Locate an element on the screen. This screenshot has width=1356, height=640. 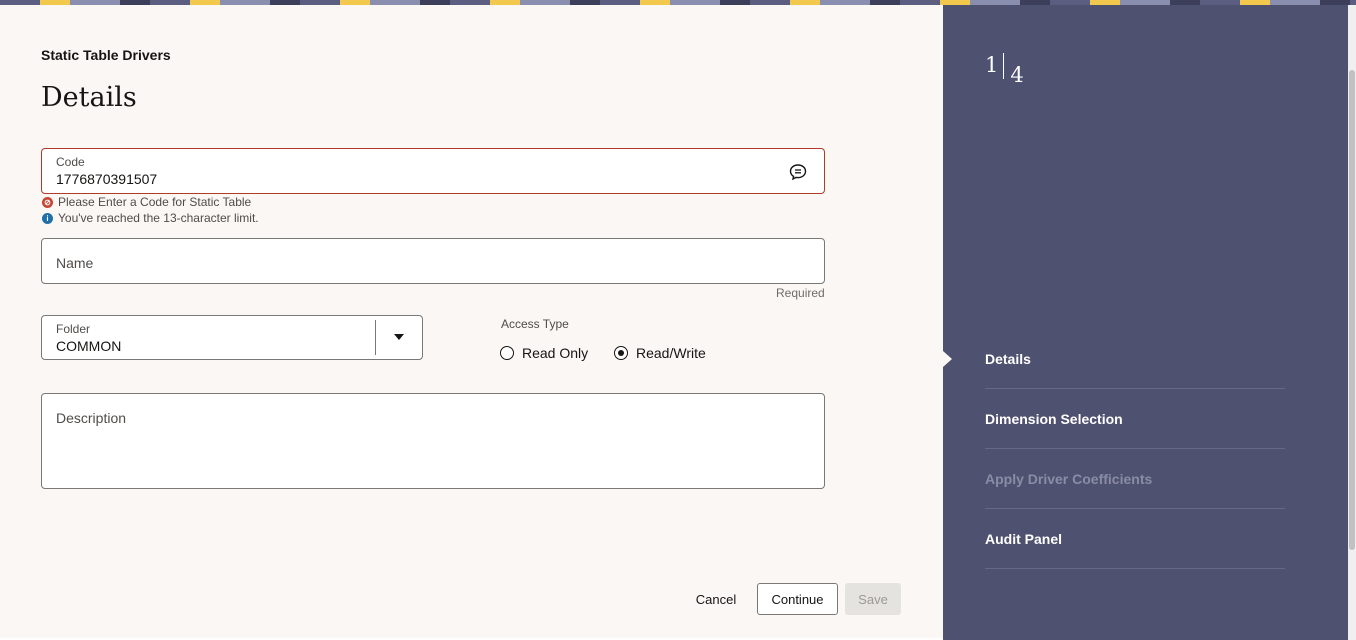
folder-label: Folder is located at coordinates (73, 329).